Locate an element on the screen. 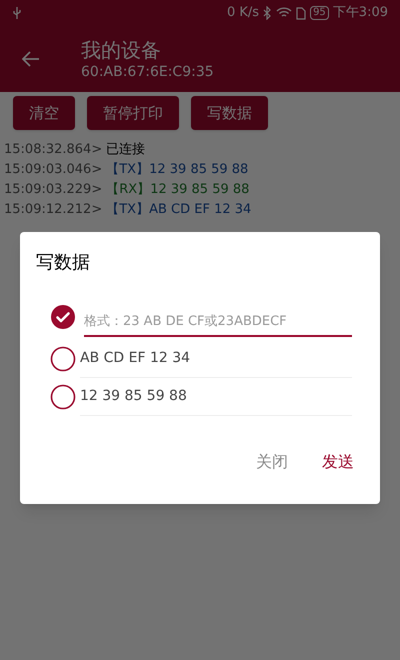 The width and height of the screenshot is (400, 660). back-arrow-icon is located at coordinates (31, 59).